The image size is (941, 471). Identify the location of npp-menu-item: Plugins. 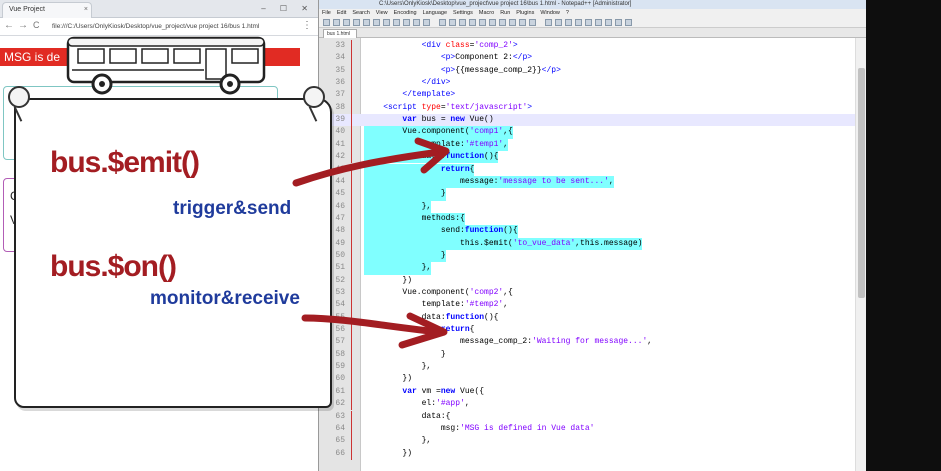
(525, 13).